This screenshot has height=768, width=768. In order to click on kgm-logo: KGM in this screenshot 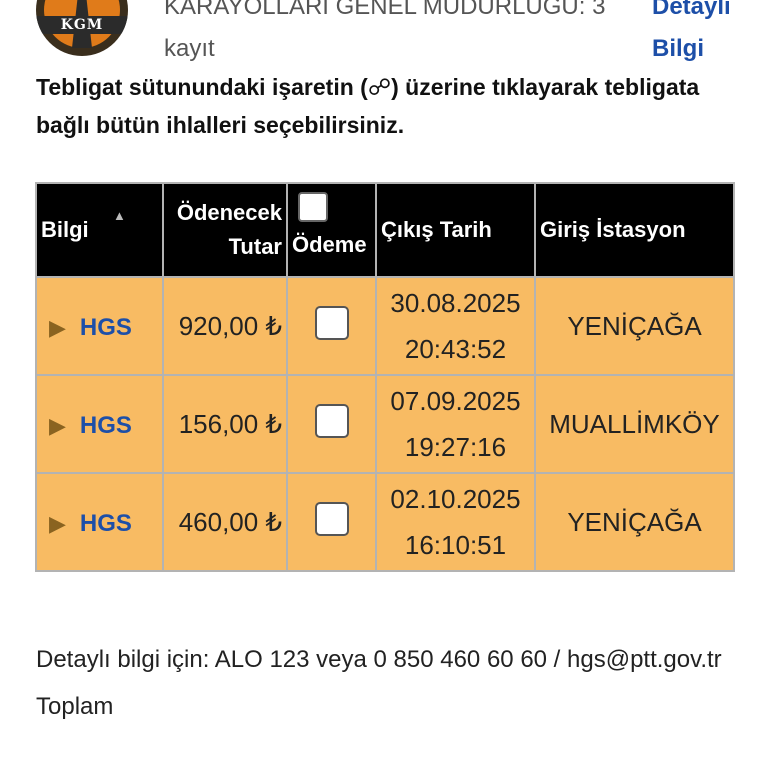, I will do `click(82, 28)`.